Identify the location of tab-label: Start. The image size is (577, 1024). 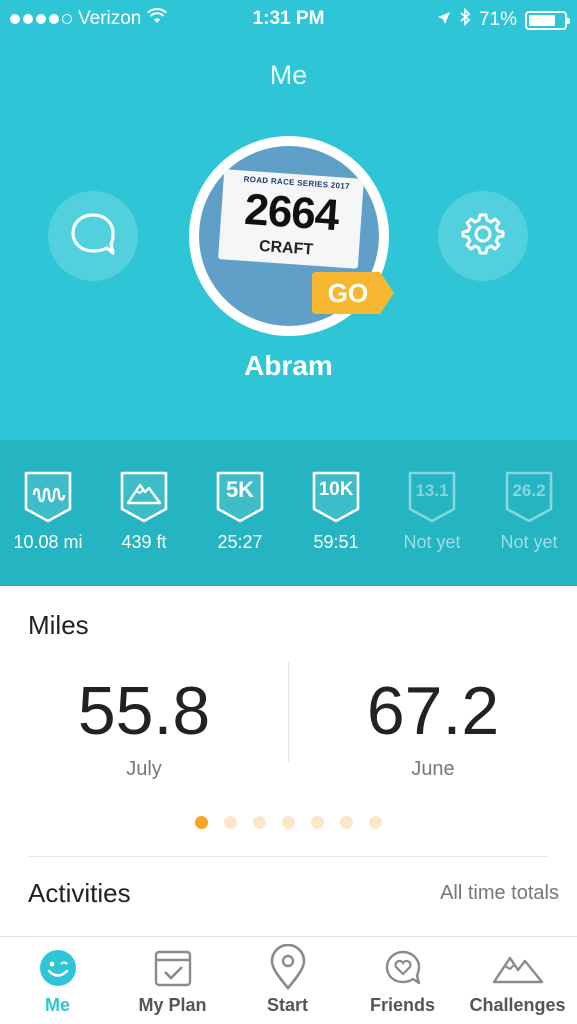
(287, 1005).